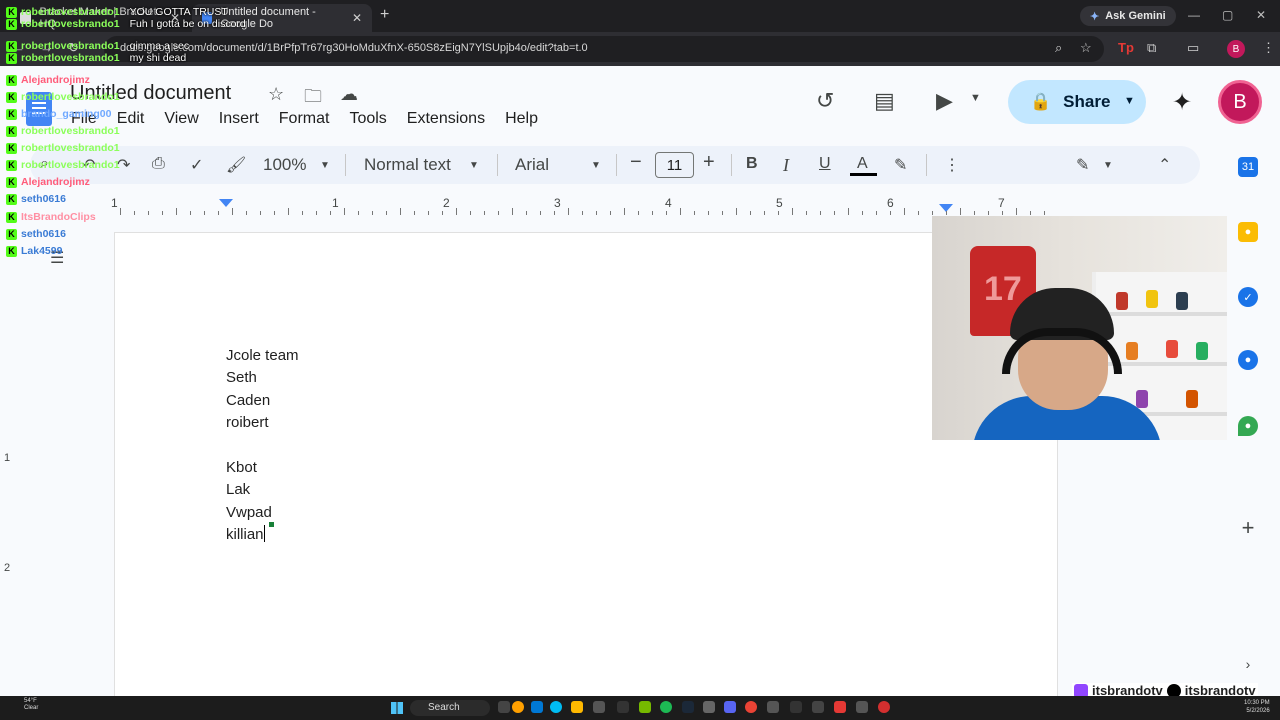 The width and height of the screenshot is (1280, 720). I want to click on text-color-button: A, so click(862, 164).